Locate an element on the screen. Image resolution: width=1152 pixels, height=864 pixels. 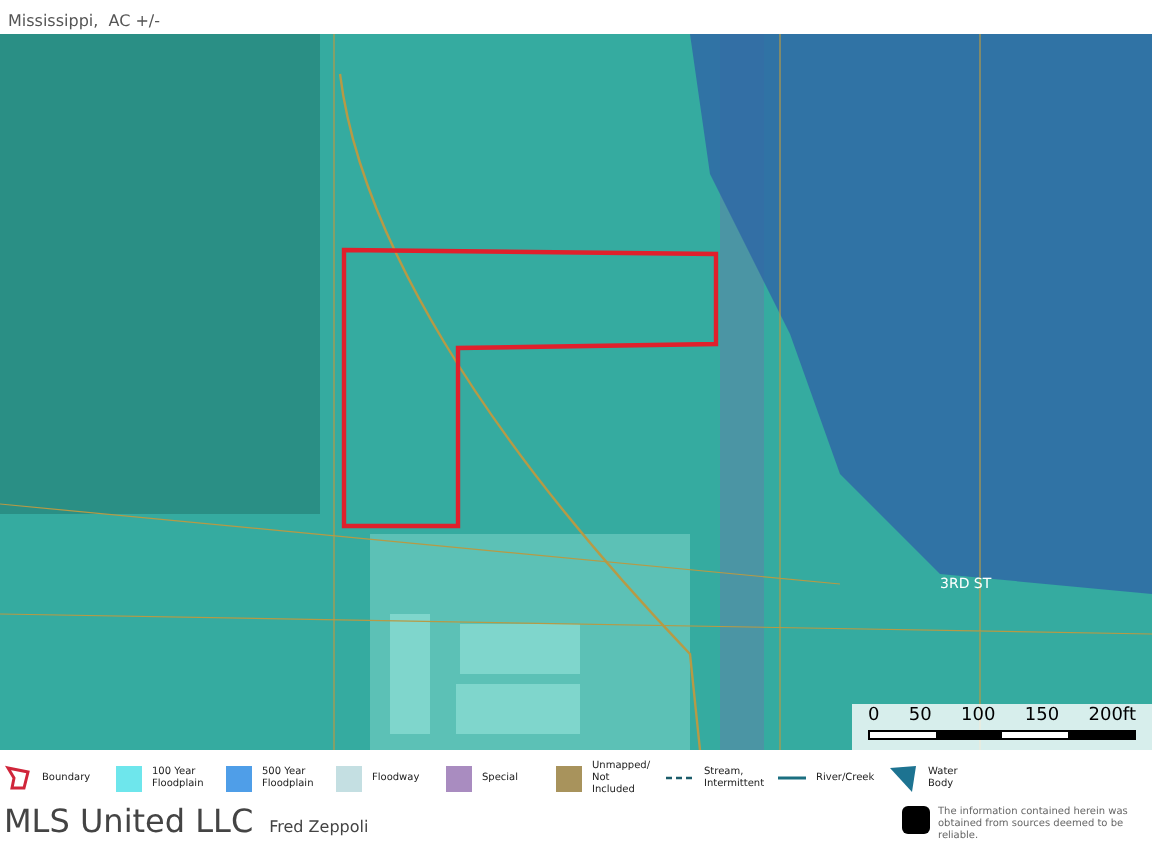
agent-name: Fred Zeppoli is located at coordinates (319, 828).